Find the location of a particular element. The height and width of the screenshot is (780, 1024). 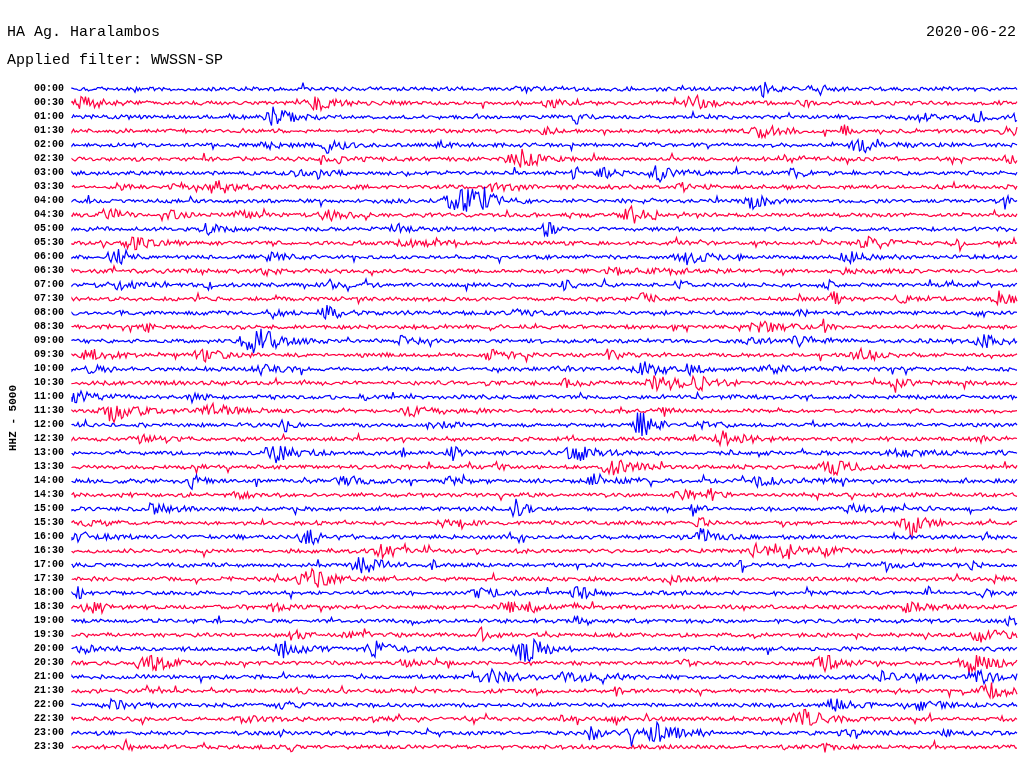

time-label: 06:00 is located at coordinates (48, 257).